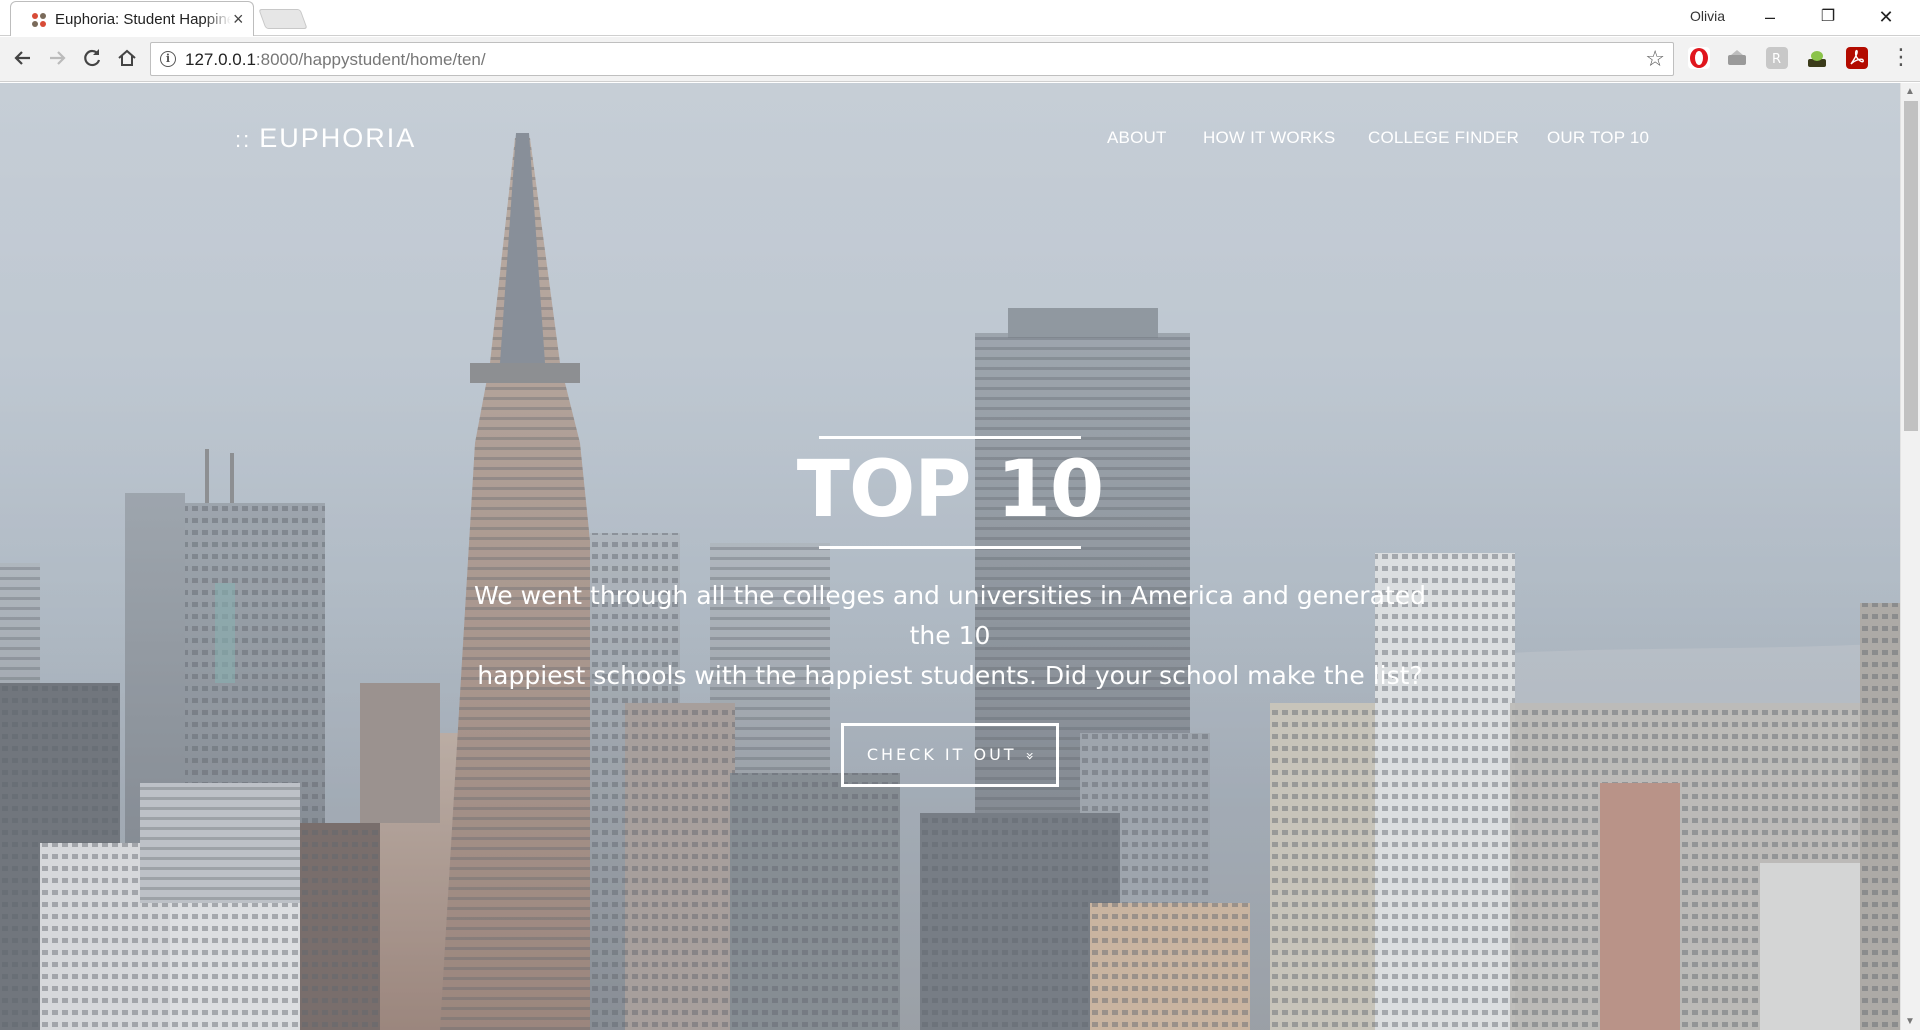 The height and width of the screenshot is (1030, 1920). Describe the element at coordinates (338, 138) in the screenshot. I see `logo-text: EUPHORIA` at that location.